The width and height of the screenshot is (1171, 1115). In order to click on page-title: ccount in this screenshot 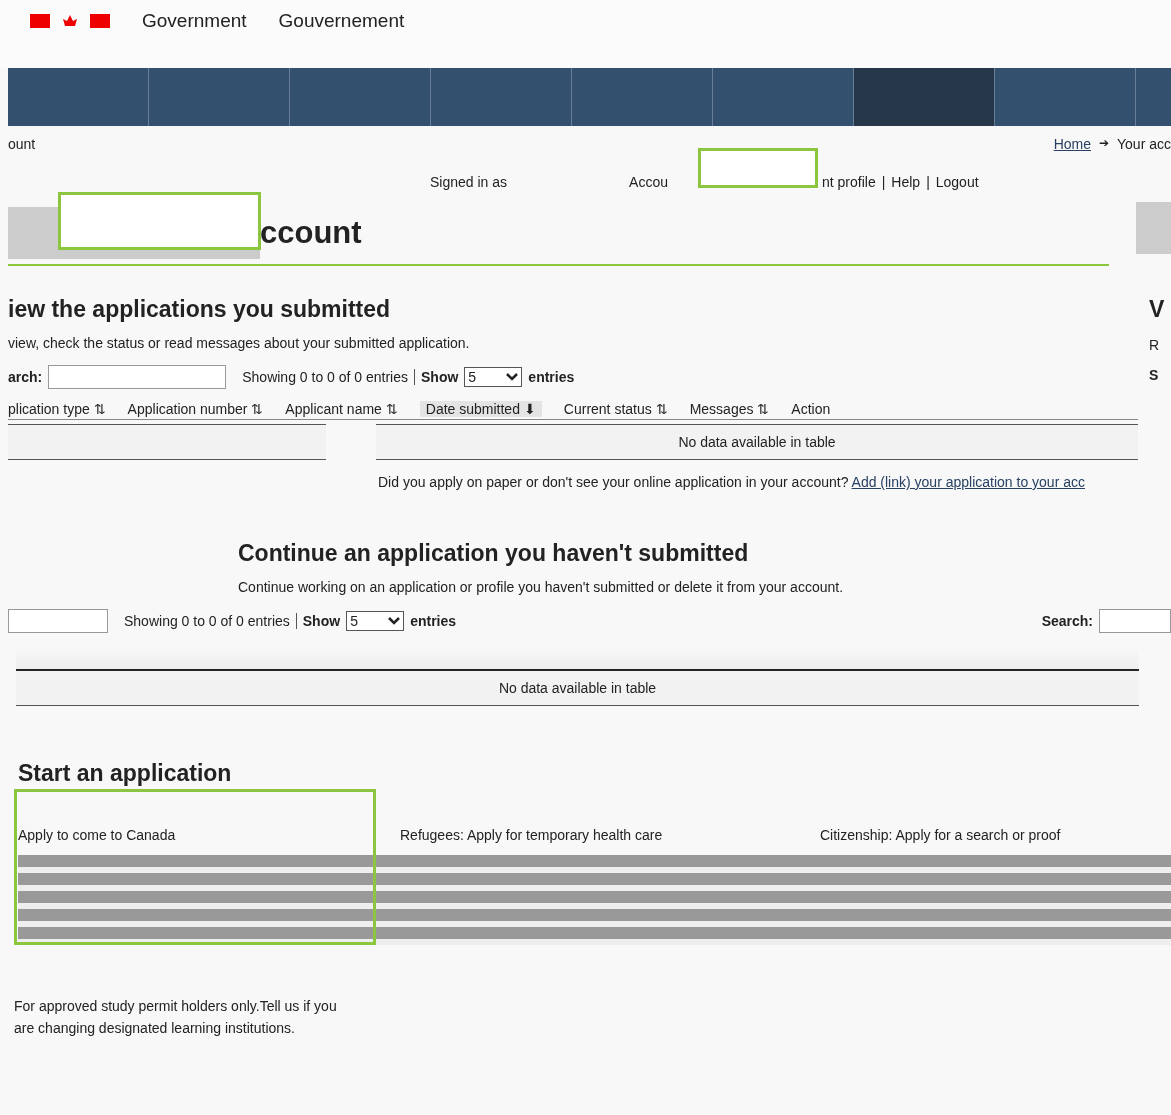, I will do `click(311, 233)`.